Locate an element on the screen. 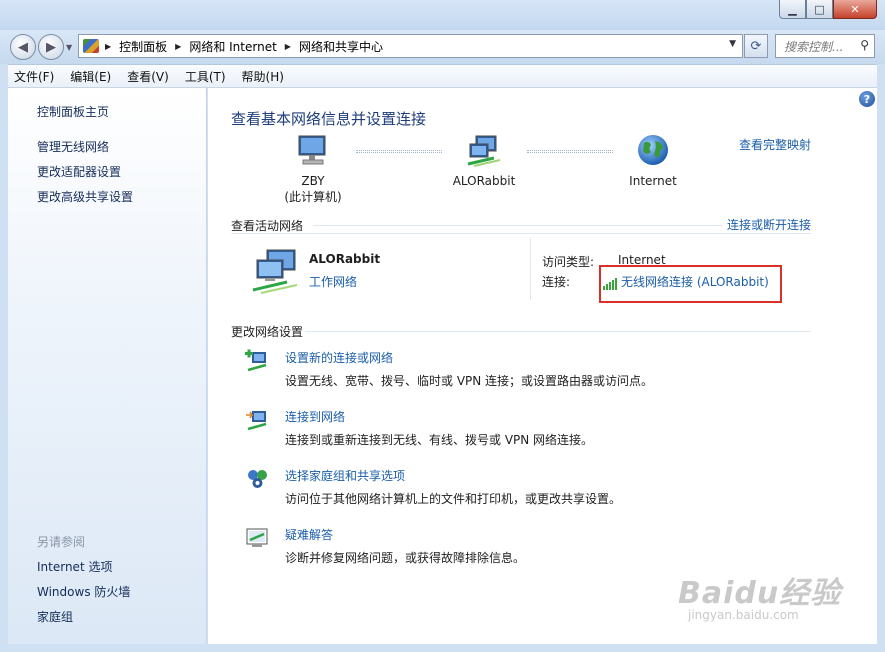  control-panel-icon is located at coordinates (91, 46).